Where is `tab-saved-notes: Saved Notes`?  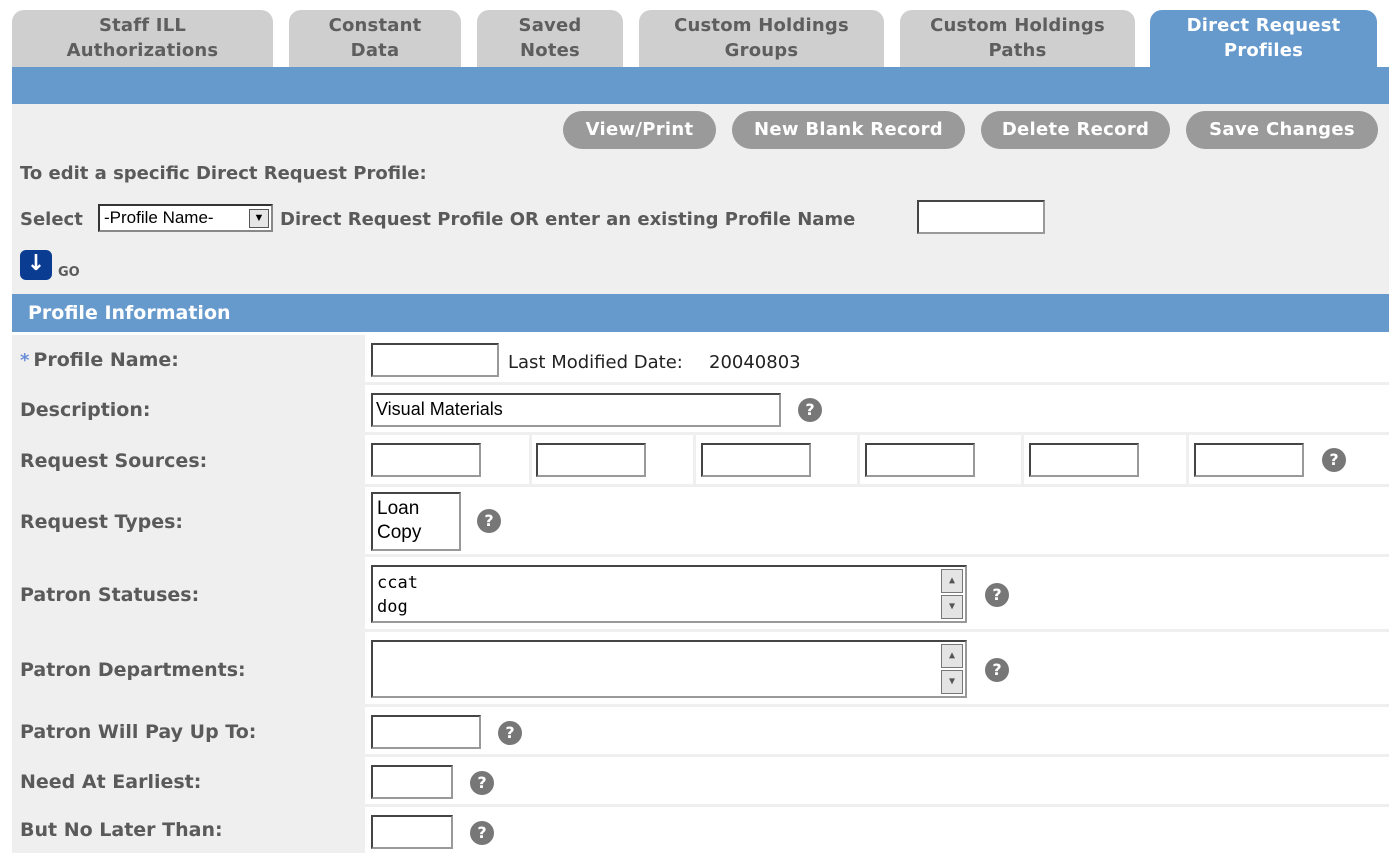 tab-saved-notes: Saved Notes is located at coordinates (550, 39).